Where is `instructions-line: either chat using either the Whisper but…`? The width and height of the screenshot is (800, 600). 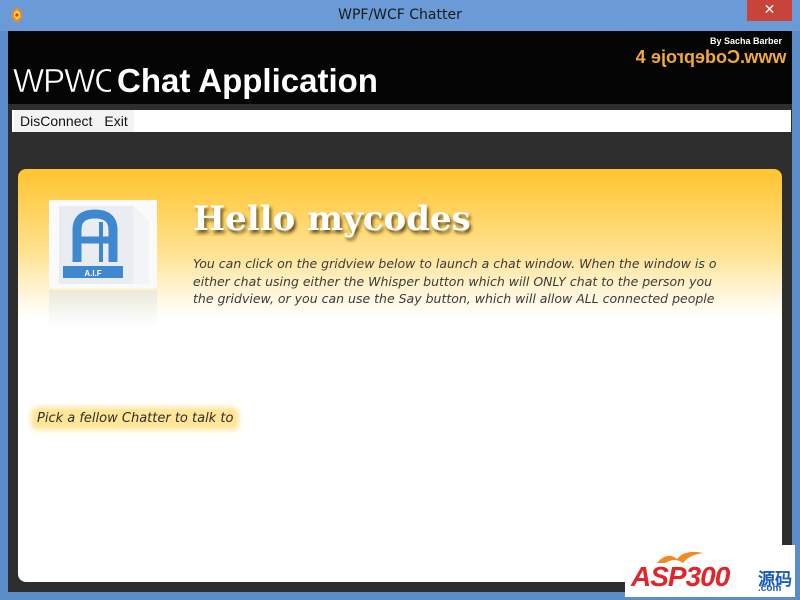 instructions-line: either chat using either the Whisper but… is located at coordinates (453, 281).